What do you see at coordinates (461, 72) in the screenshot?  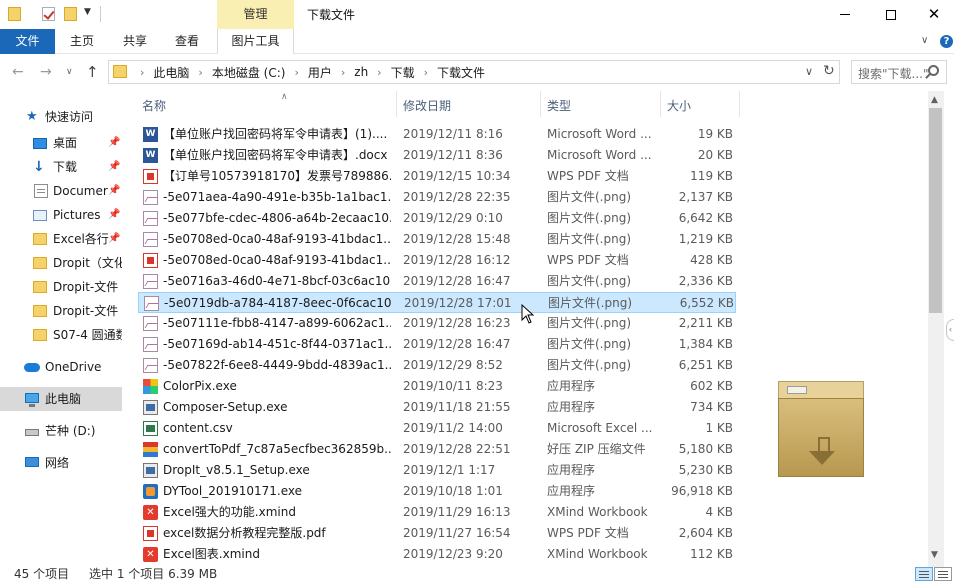 I see `breadcrumb-download-files: 下载文件` at bounding box center [461, 72].